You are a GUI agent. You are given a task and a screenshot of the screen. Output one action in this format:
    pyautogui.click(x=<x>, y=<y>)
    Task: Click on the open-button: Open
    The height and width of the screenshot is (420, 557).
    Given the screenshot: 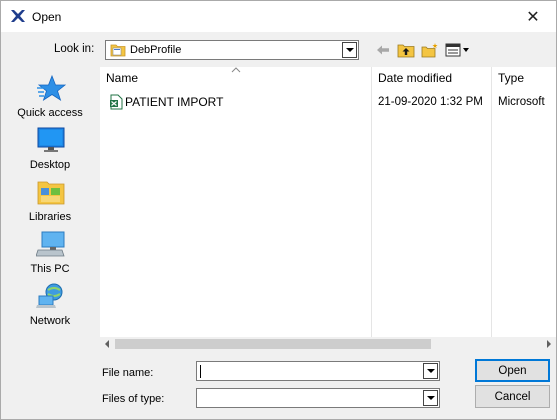 What is the action you would take?
    pyautogui.click(x=512, y=370)
    